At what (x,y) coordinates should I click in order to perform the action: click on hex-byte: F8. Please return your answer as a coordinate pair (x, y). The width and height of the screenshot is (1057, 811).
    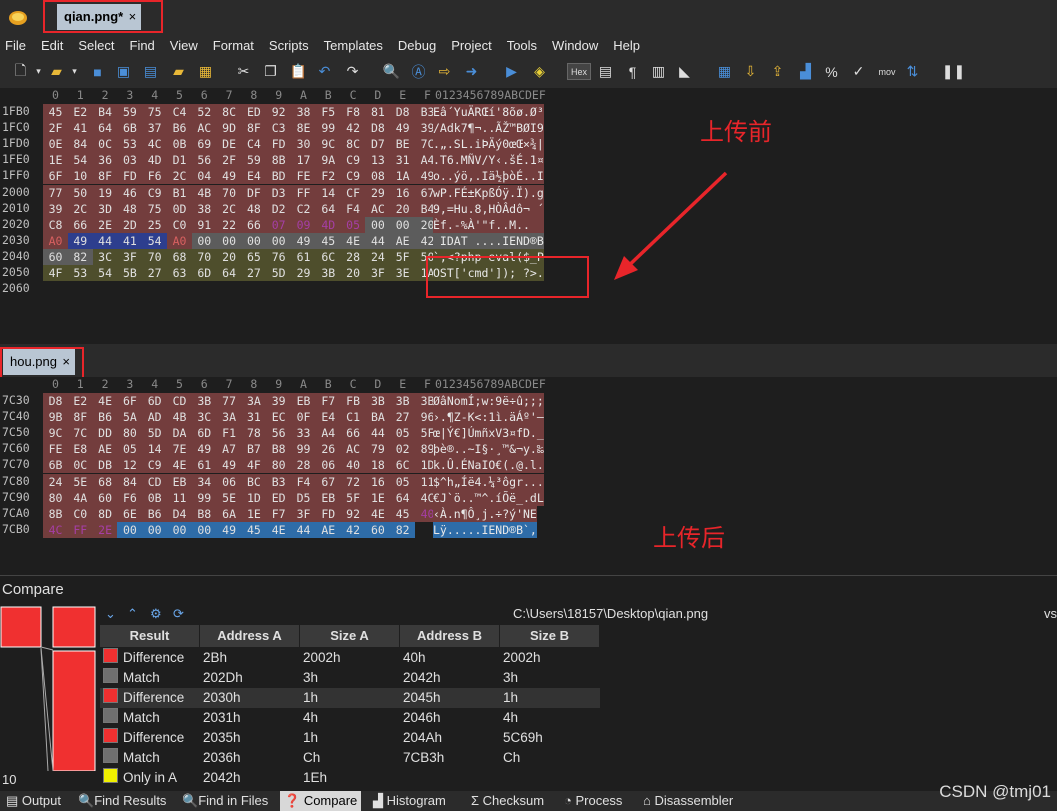
    Looking at the image, I should click on (353, 112).